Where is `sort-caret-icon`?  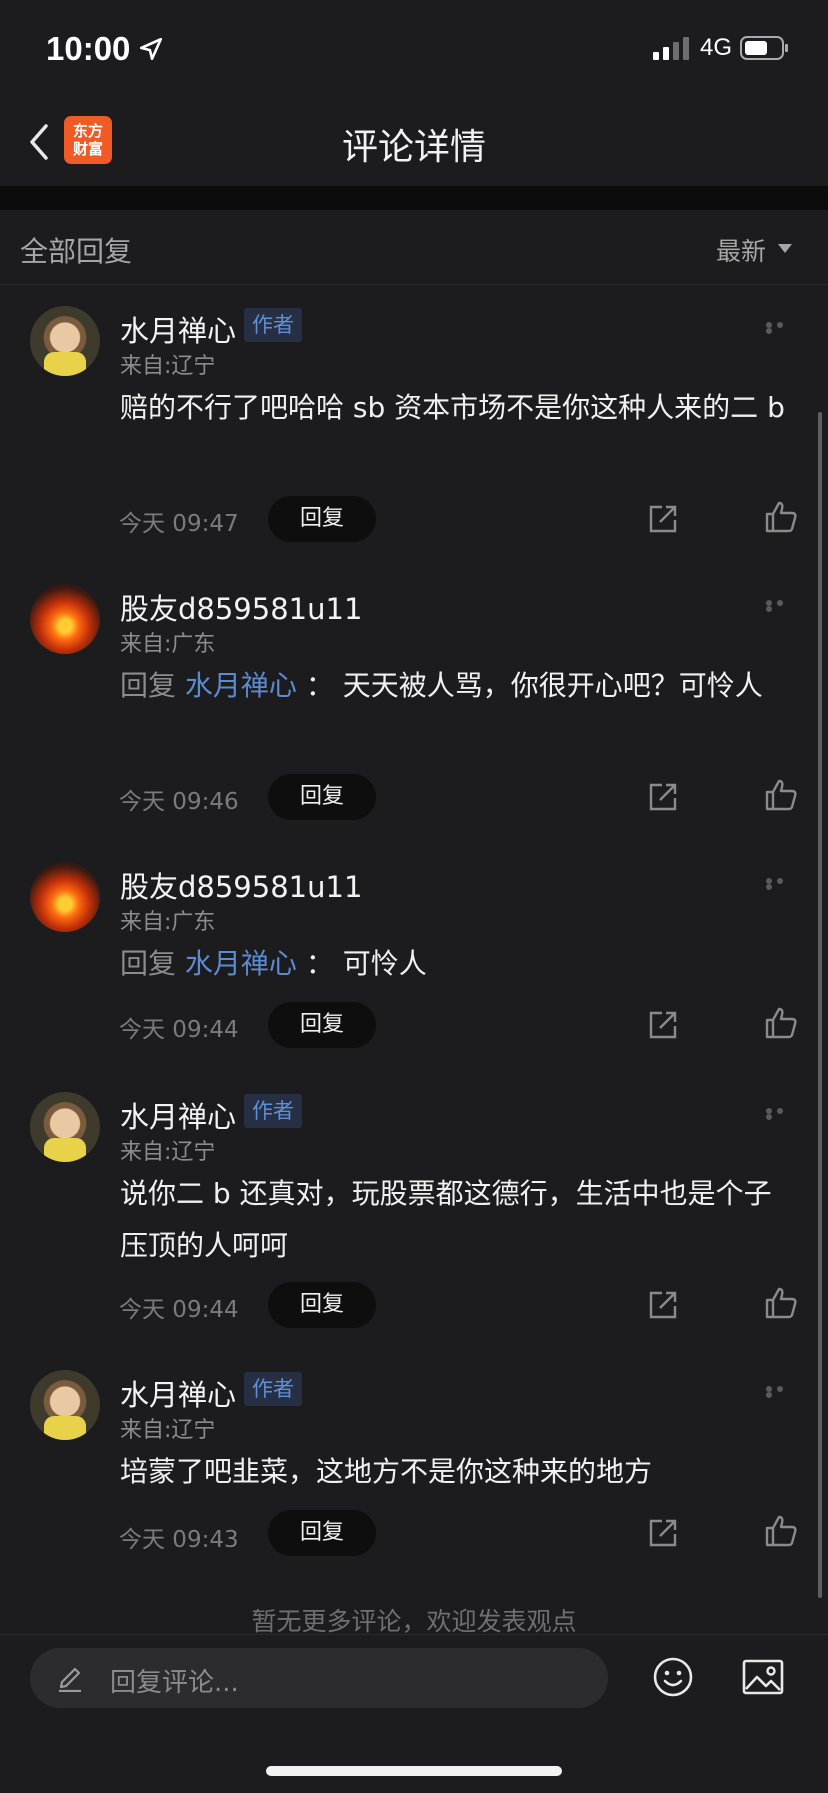 sort-caret-icon is located at coordinates (785, 248).